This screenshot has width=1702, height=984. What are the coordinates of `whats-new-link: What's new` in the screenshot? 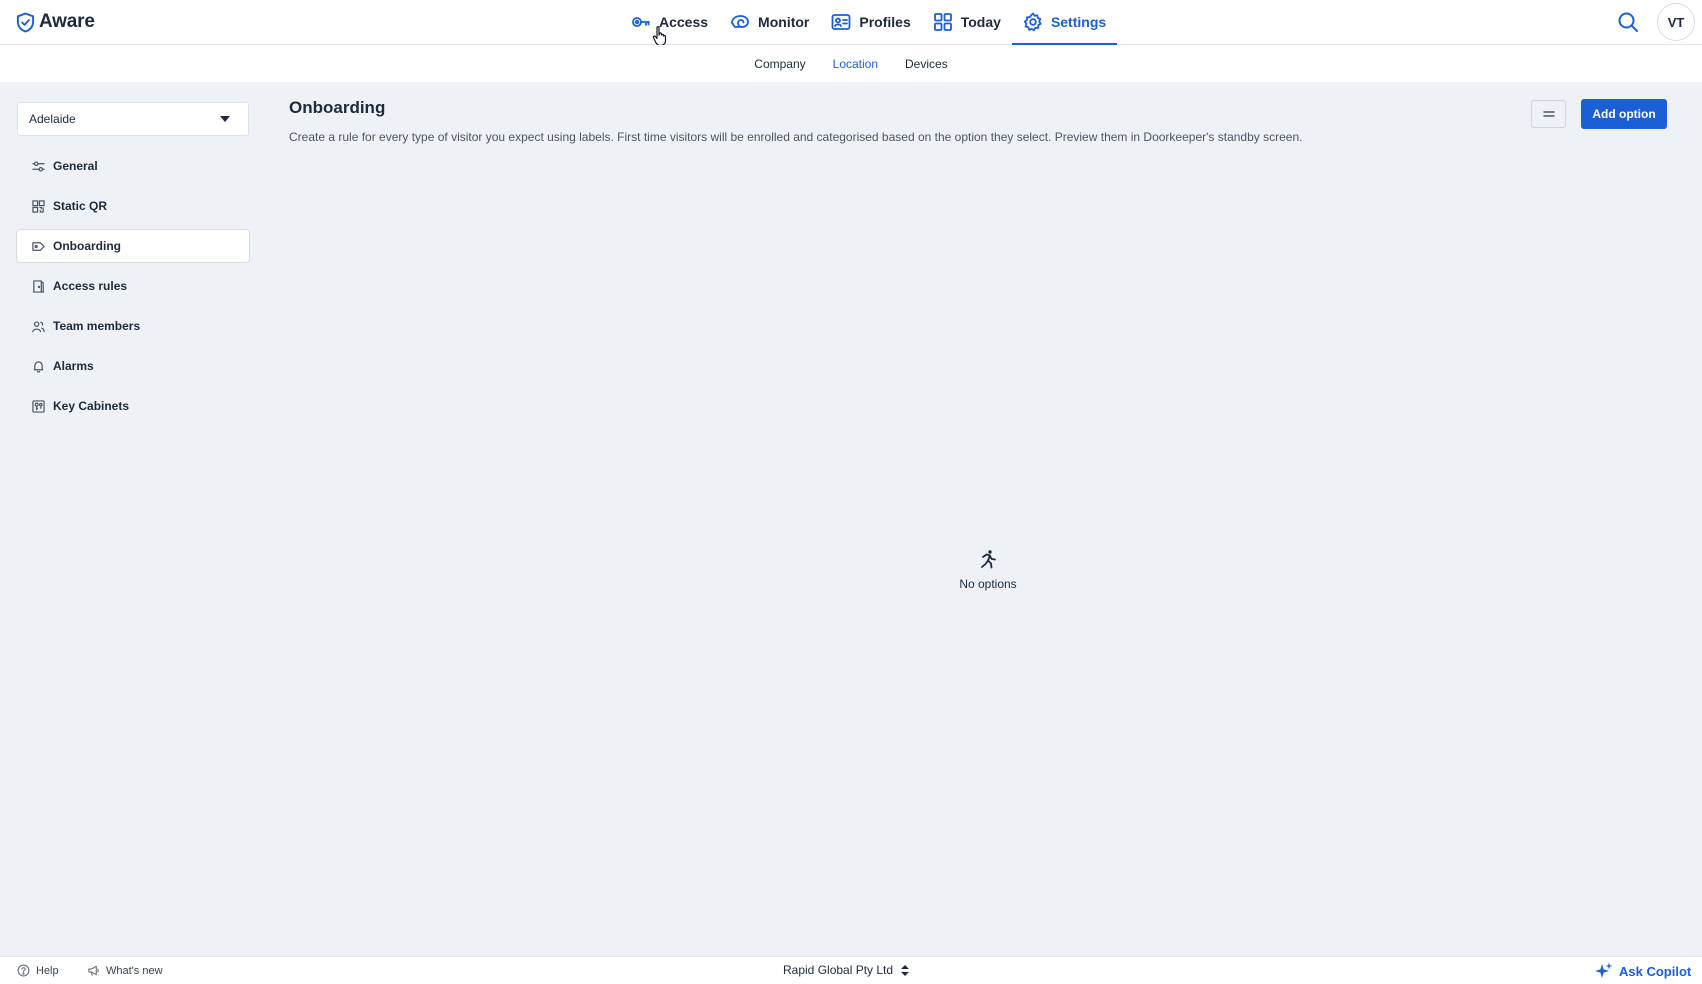 It's located at (125, 970).